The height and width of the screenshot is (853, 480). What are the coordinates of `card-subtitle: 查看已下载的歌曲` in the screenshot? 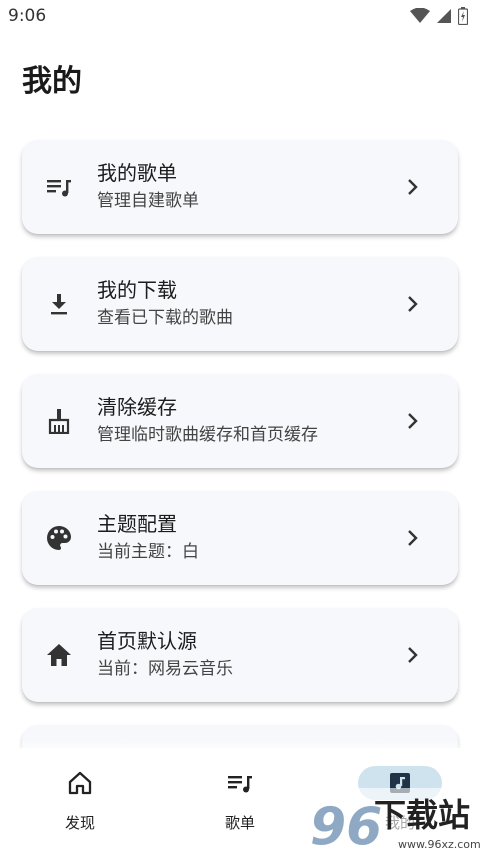 It's located at (165, 318).